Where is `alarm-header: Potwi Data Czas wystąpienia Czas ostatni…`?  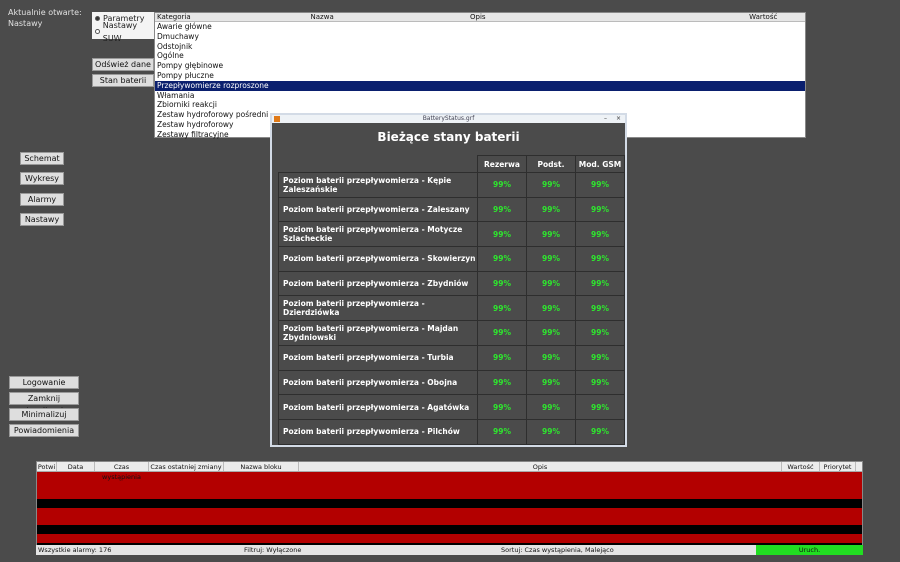
alarm-header: Potwi Data Czas wystąpienia Czas ostatni… is located at coordinates (449, 471).